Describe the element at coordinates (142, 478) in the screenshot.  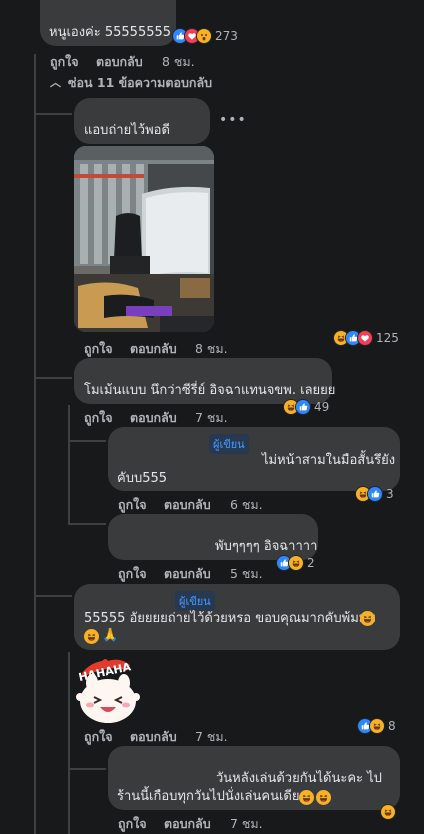
I see `reply-text: คับบ555` at that location.